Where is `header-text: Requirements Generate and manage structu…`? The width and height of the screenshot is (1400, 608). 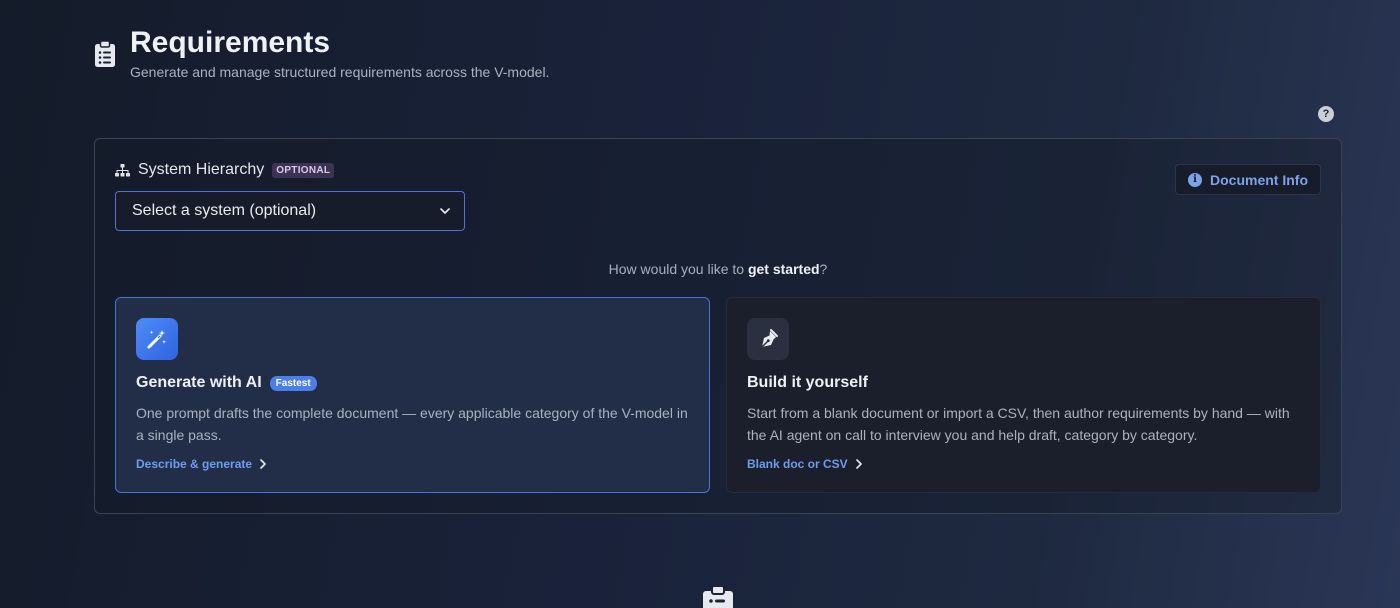
header-text: Requirements Generate and manage structu… is located at coordinates (339, 53).